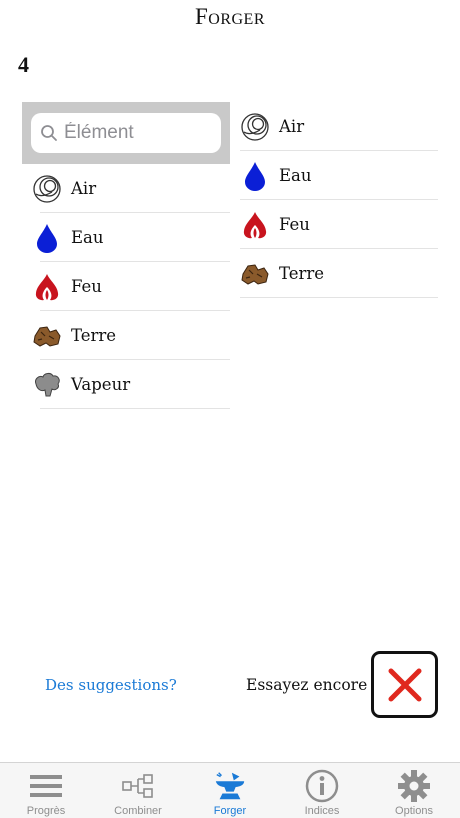 The width and height of the screenshot is (460, 818). I want to click on element-list-left: Air Eau Feu Terre Vapeur, so click(126, 286).